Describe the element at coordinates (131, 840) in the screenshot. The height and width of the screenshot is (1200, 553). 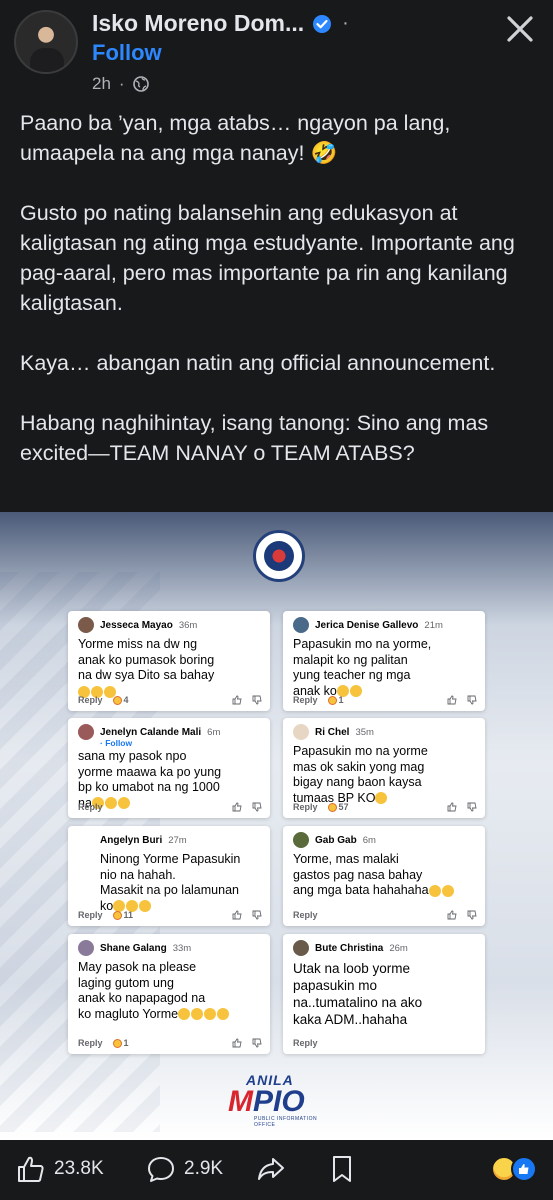
I see `commenter-name: Angelyn Buri` at that location.